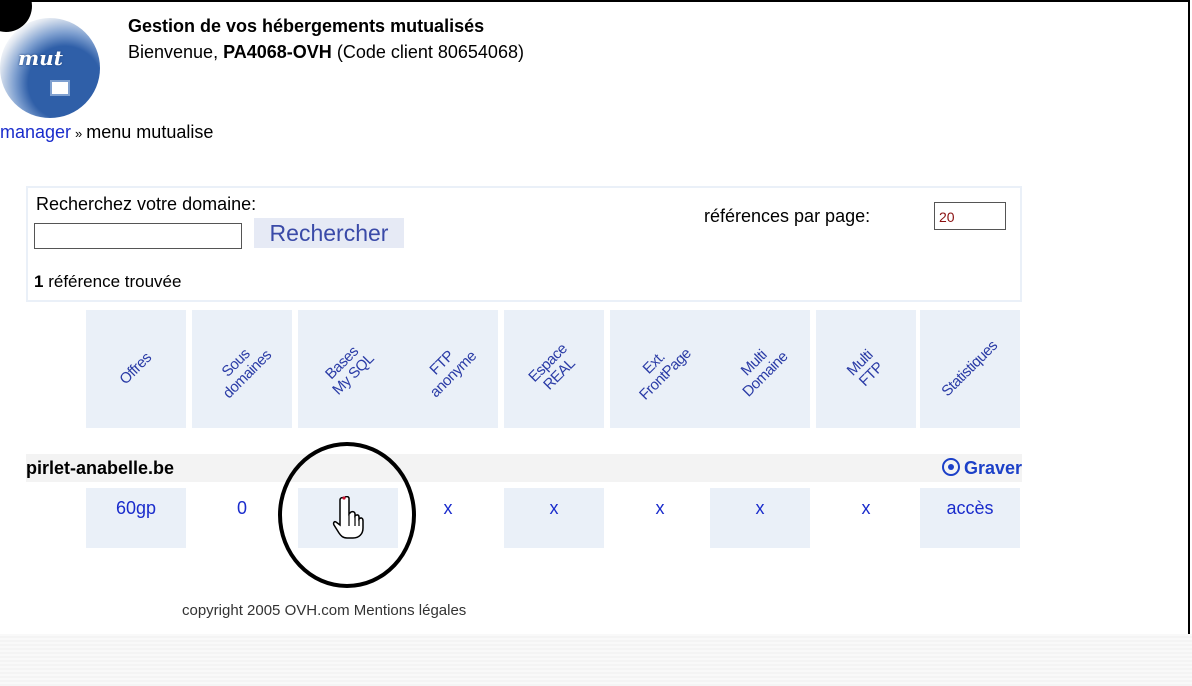 The image size is (1192, 686). I want to click on logo-text: mut, so click(40, 58).